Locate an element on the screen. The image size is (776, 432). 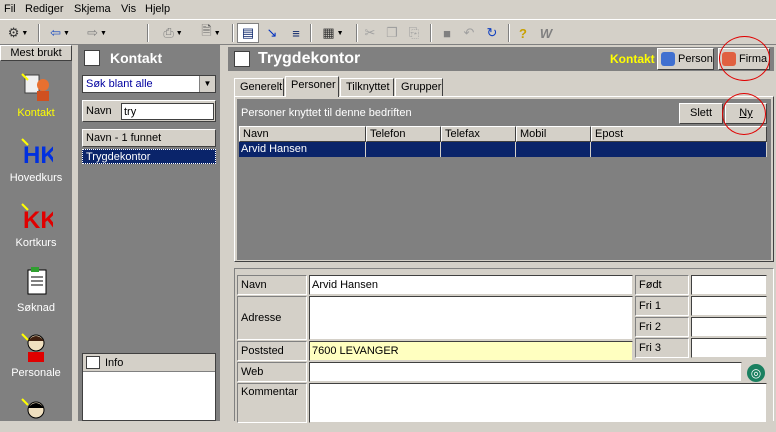
svg-text: HK is located at coordinates (38, 155).